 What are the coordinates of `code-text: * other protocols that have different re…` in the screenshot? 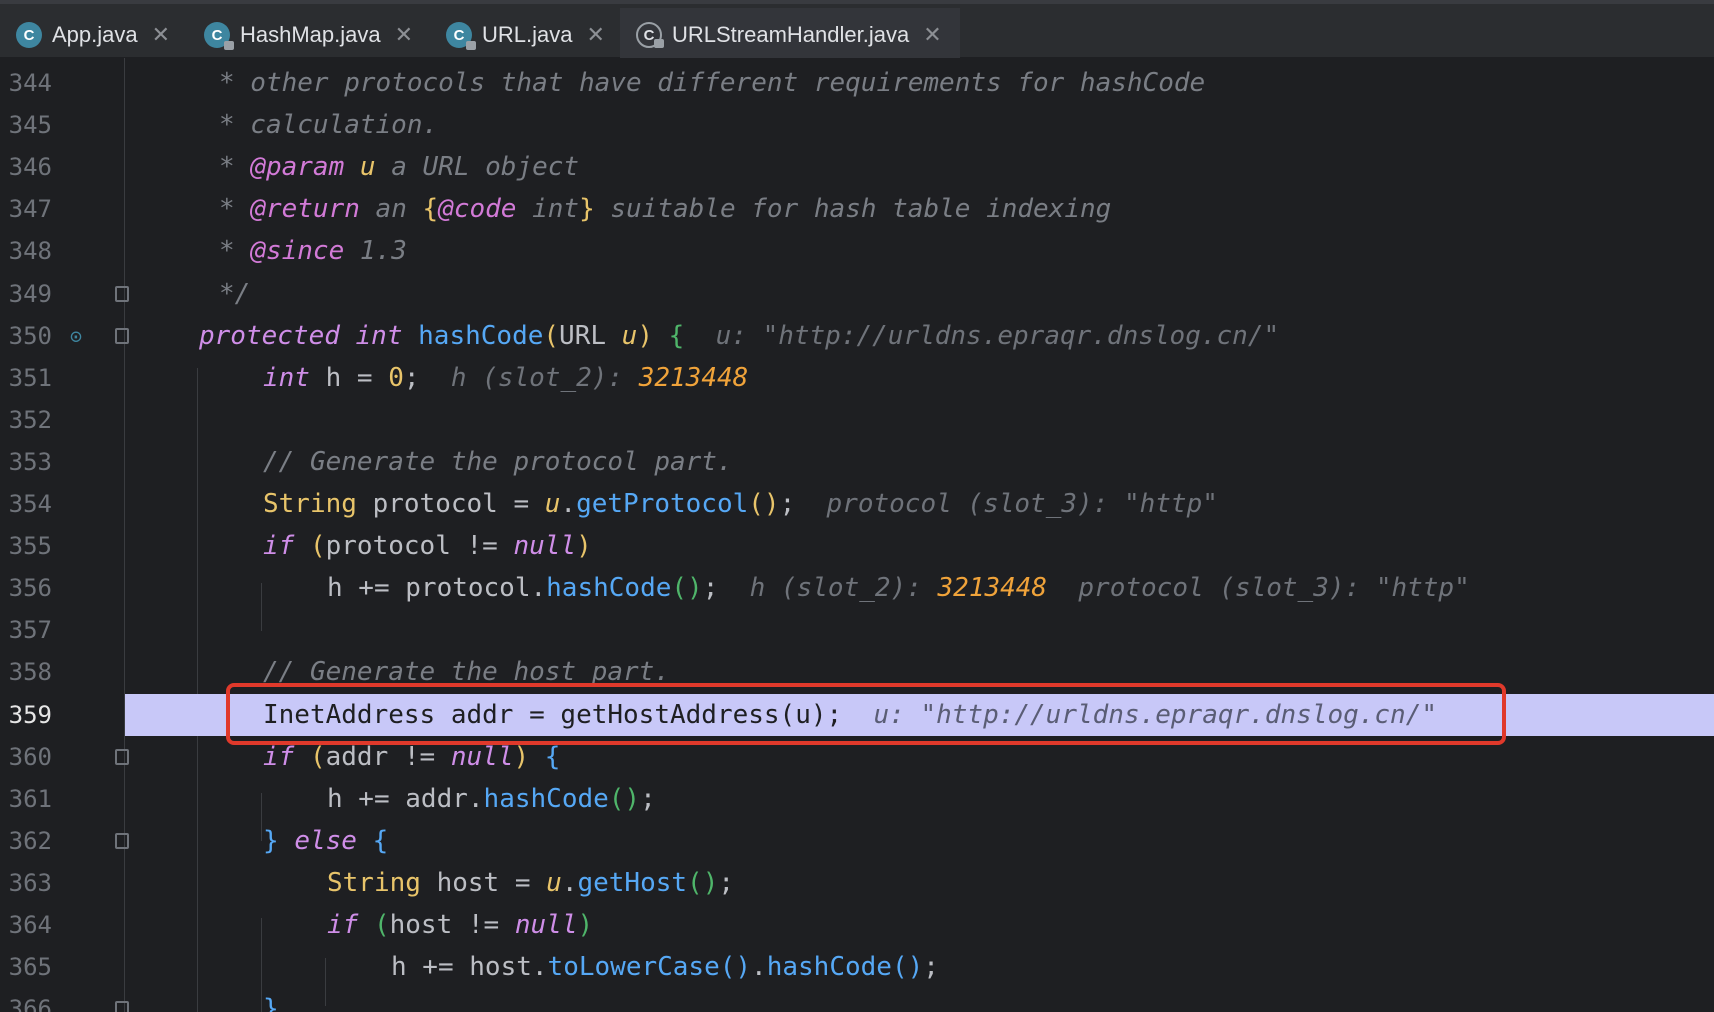 It's located at (712, 83).